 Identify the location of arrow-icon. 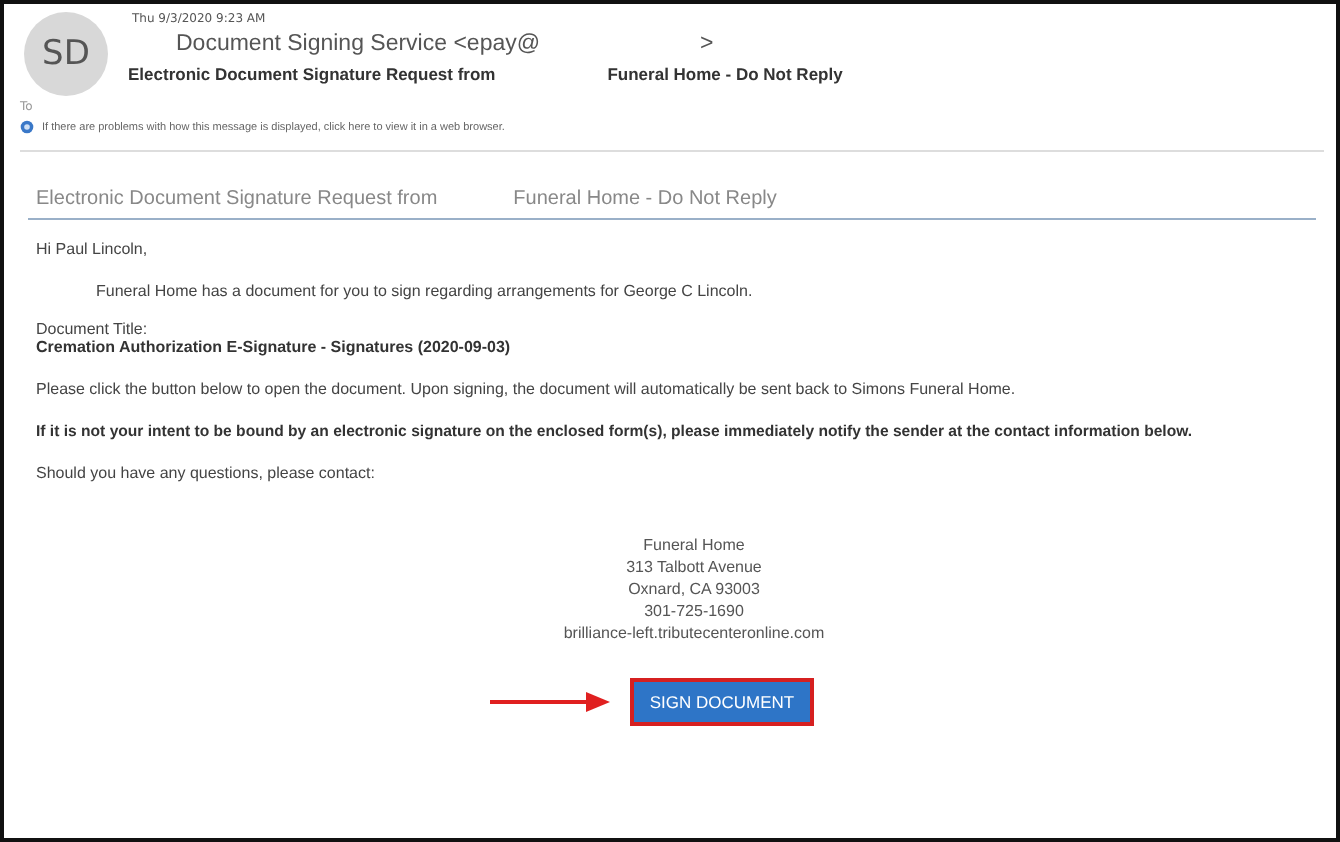
(549, 702).